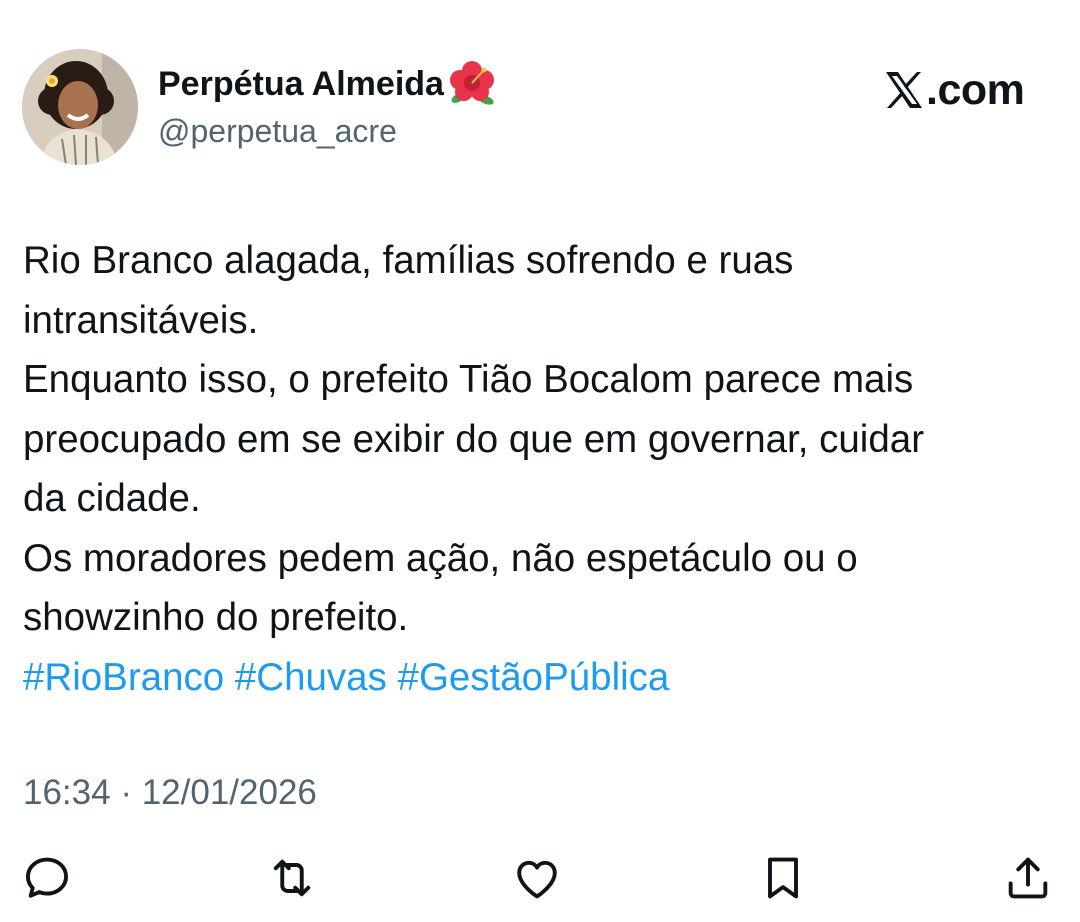 The image size is (1080, 922). Describe the element at coordinates (904, 90) in the screenshot. I see `x-logo-icon` at that location.